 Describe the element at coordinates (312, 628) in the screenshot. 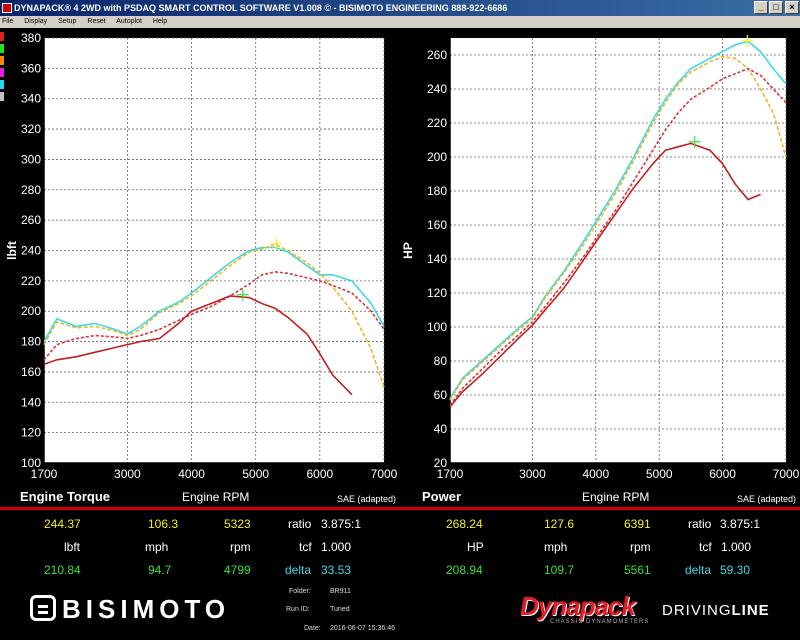

I see `date-label: Date:` at that location.